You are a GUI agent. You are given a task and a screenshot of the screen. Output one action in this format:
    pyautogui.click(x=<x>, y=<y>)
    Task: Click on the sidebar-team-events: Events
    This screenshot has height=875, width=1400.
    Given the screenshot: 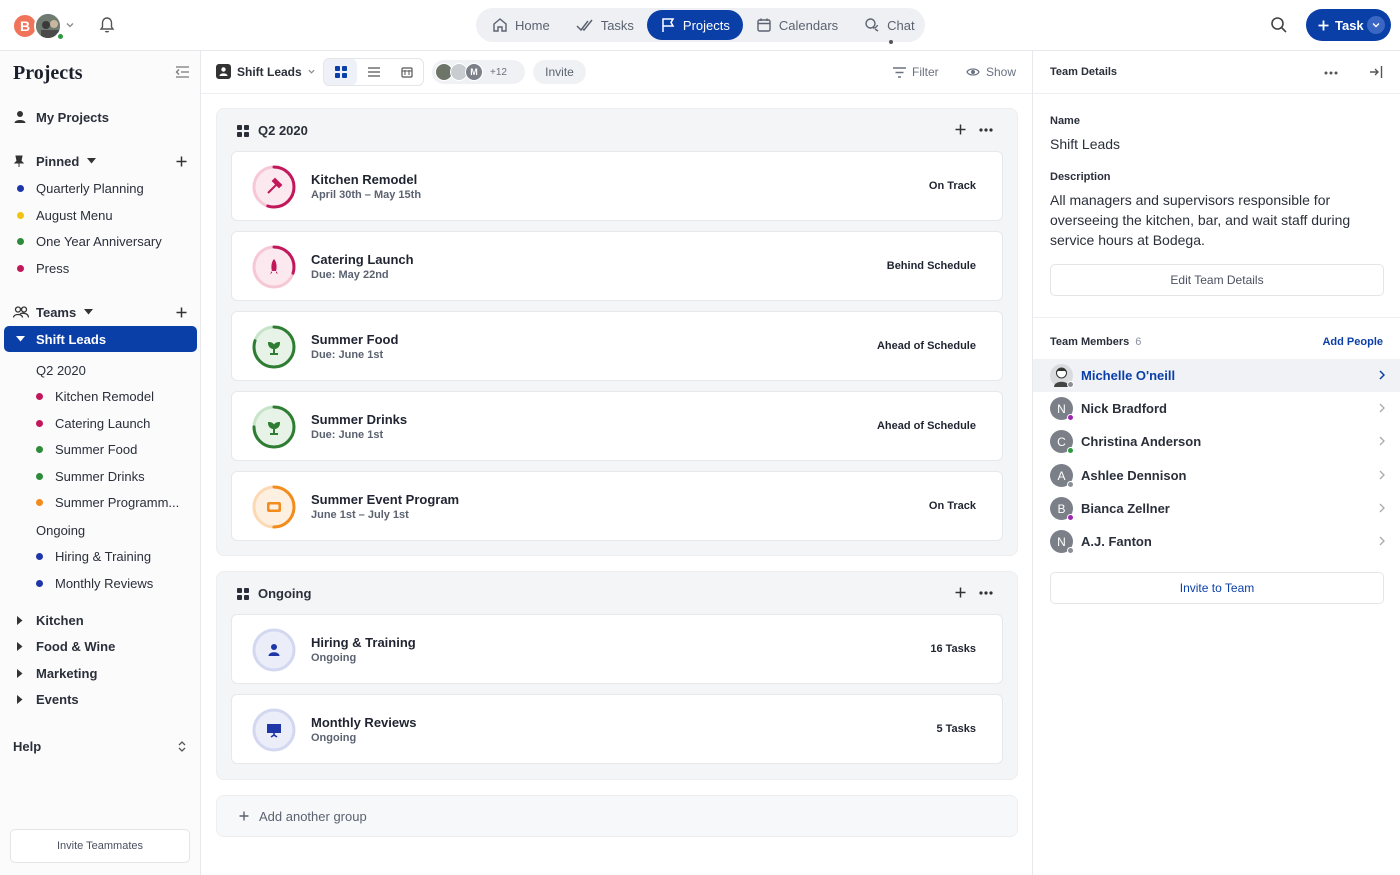 What is the action you would take?
    pyautogui.click(x=100, y=699)
    